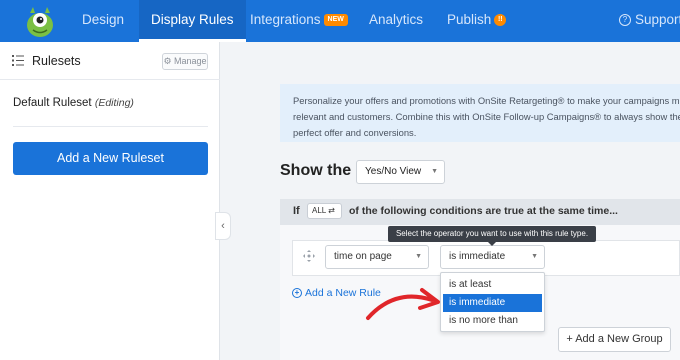 The image size is (680, 360). Describe the element at coordinates (103, 21) in the screenshot. I see `nav-design: Design` at that location.